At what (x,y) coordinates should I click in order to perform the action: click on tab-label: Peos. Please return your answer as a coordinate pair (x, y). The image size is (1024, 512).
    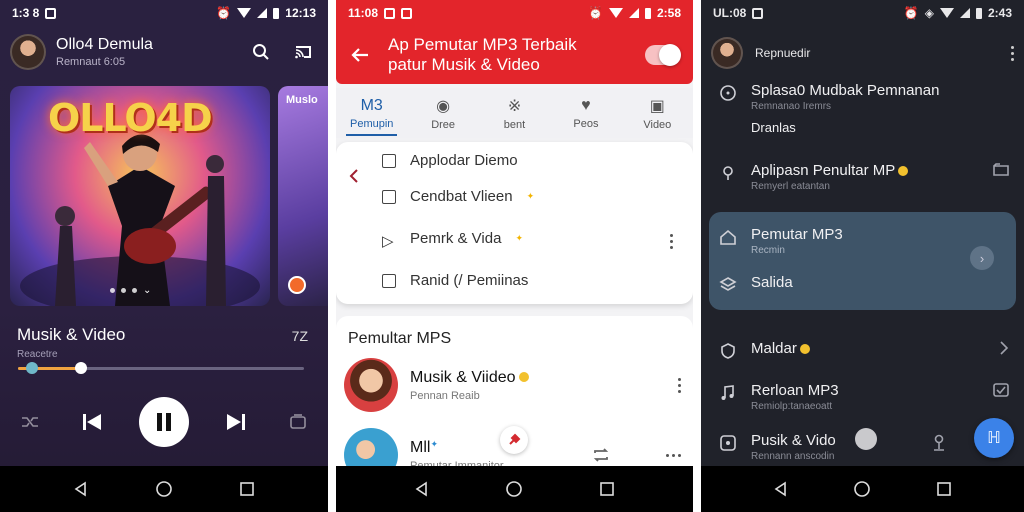
    Looking at the image, I should click on (586, 123).